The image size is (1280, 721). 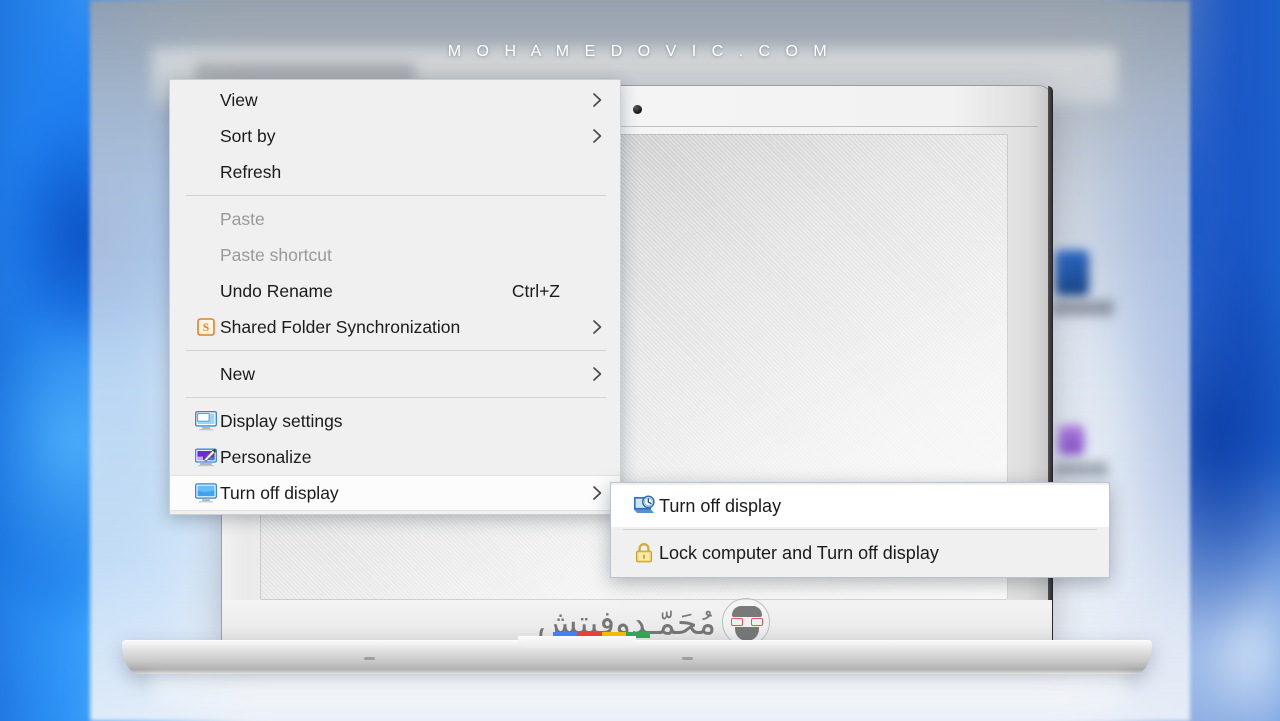 I want to click on menu-item-label: Sort by, so click(x=248, y=135).